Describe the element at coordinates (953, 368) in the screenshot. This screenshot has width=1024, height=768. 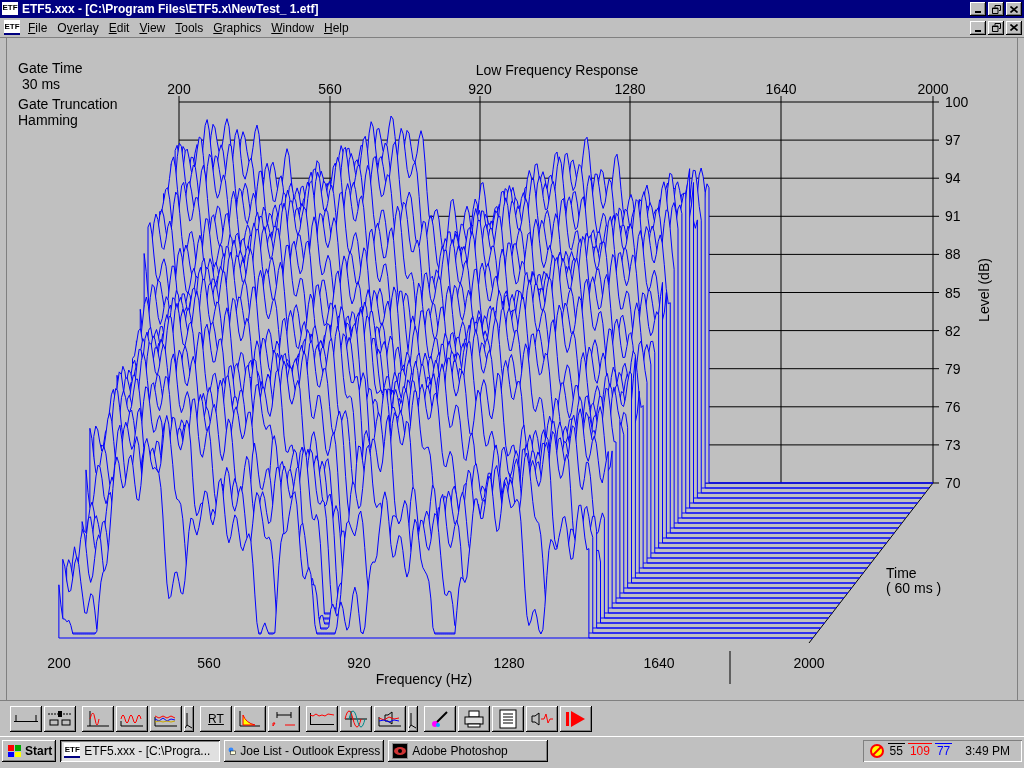
I see `axis-tick-label: 79` at that location.